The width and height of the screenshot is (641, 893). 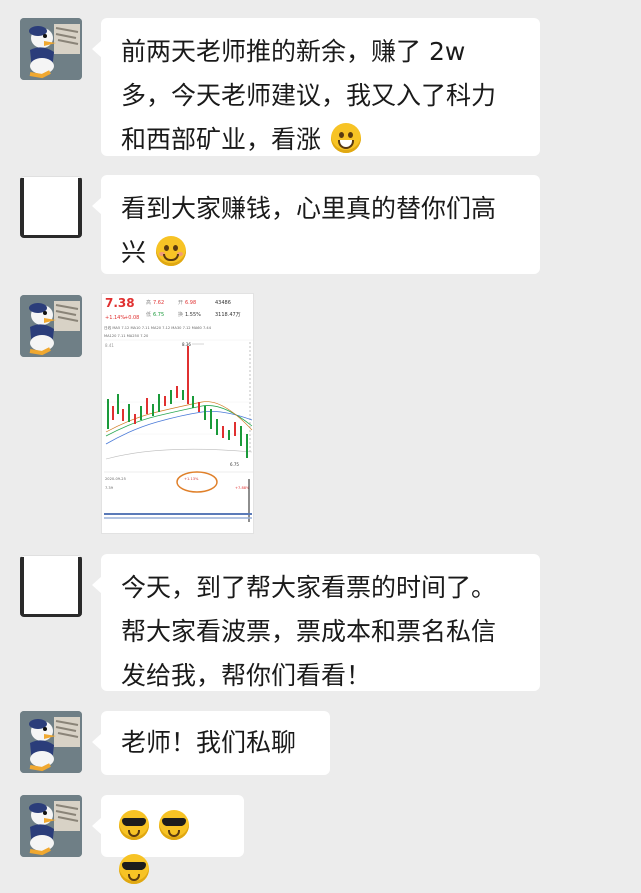 I want to click on volume-value: 43486, so click(x=223, y=303).